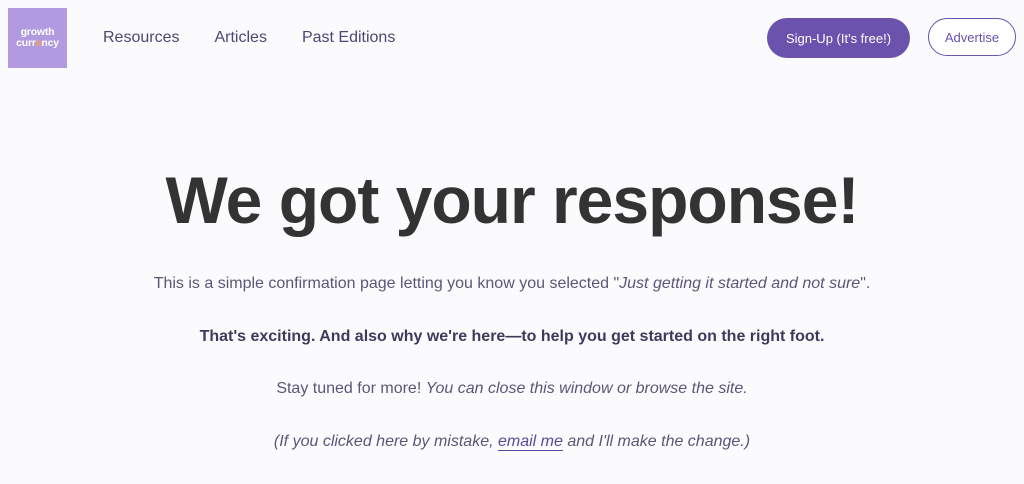 This screenshot has height=484, width=1024. I want to click on main-nav: Resources Articles Past Editions, so click(266, 38).